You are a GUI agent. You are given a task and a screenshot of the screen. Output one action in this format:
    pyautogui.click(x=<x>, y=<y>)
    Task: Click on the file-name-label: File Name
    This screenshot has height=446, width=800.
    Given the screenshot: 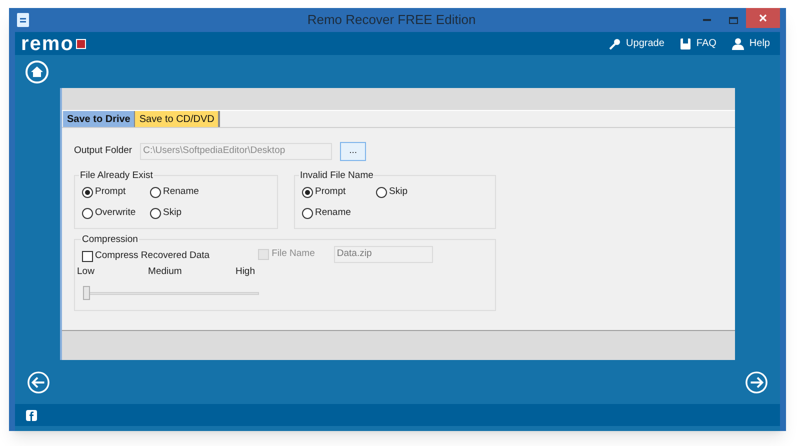 What is the action you would take?
    pyautogui.click(x=293, y=254)
    